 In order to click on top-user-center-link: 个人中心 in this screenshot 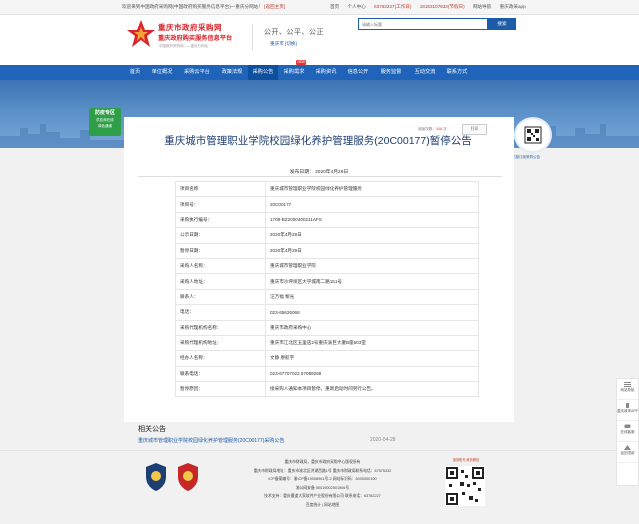, I will do `click(356, 6)`.